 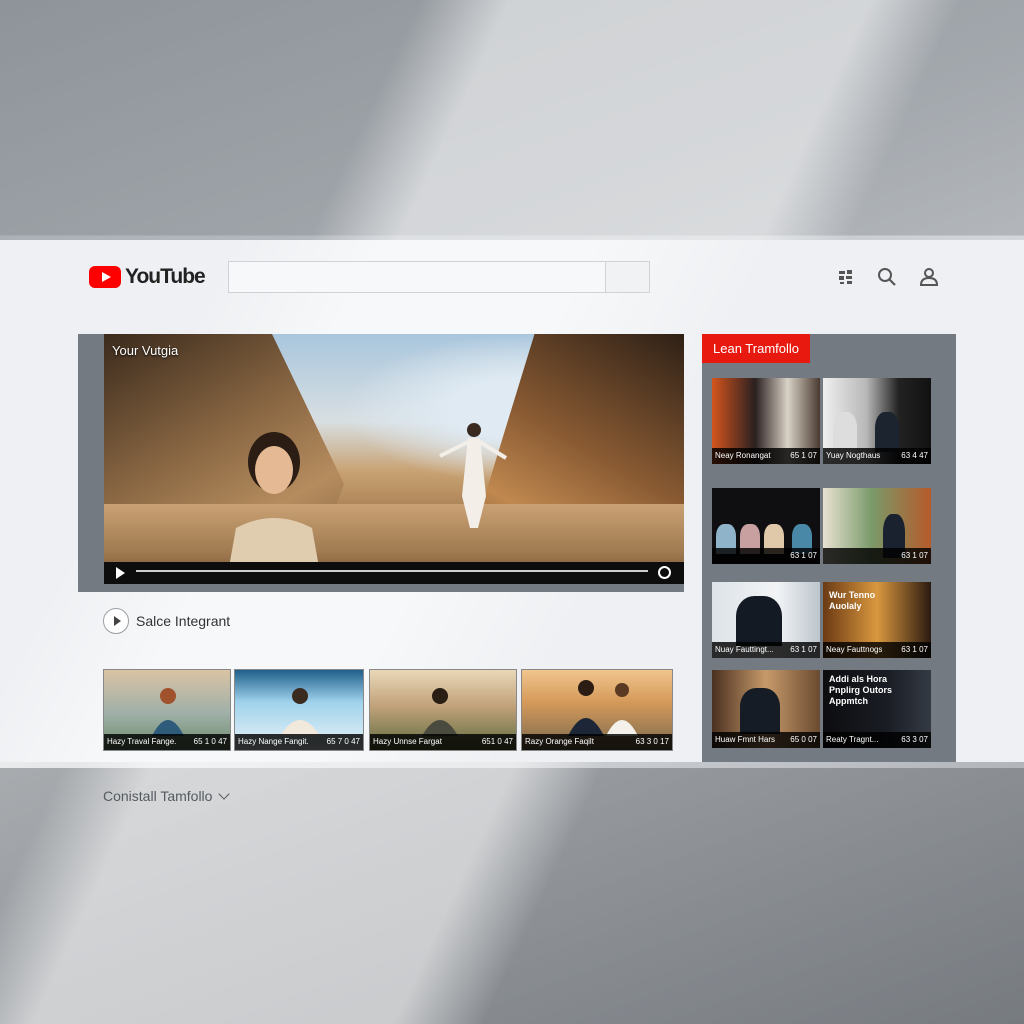 What do you see at coordinates (273, 741) in the screenshot?
I see `related-title: Hazy Nange Fangit.` at bounding box center [273, 741].